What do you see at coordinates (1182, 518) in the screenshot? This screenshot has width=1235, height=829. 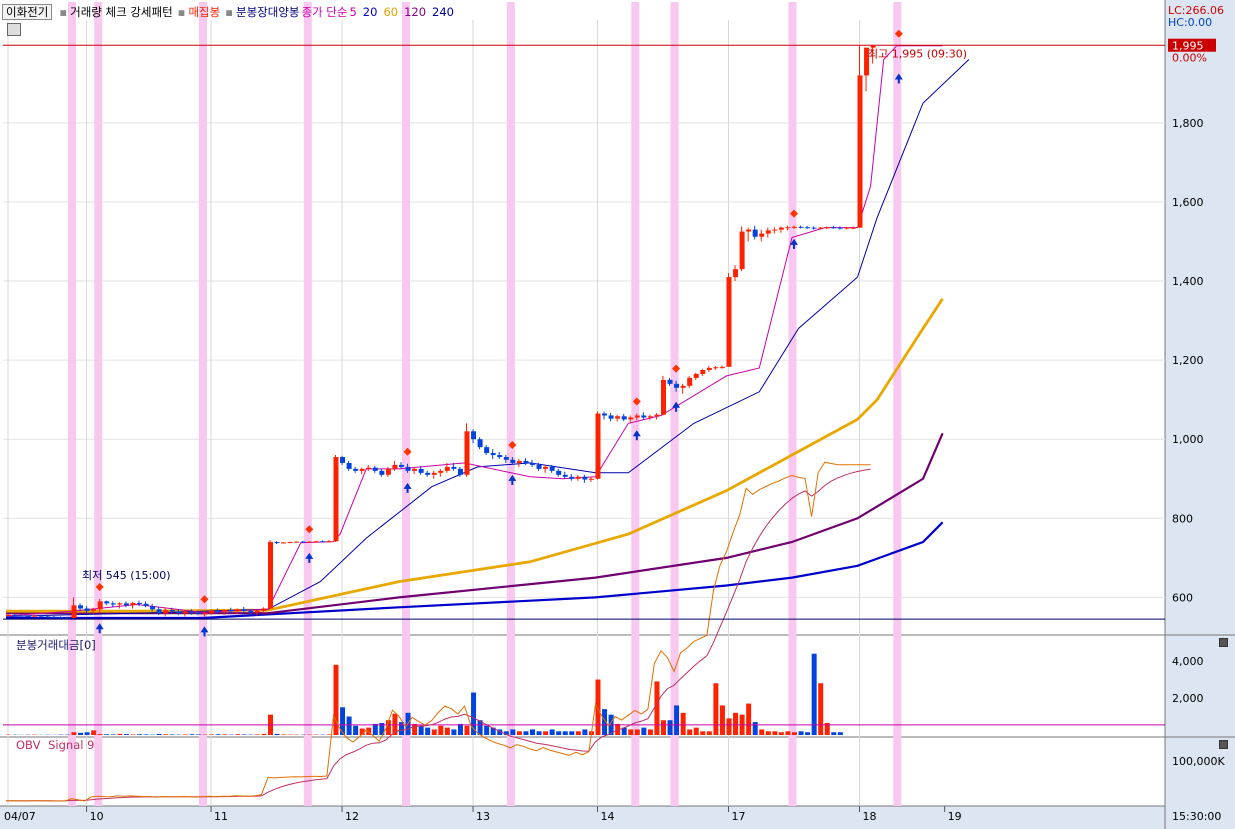 I see `price-tick-label: 800` at bounding box center [1182, 518].